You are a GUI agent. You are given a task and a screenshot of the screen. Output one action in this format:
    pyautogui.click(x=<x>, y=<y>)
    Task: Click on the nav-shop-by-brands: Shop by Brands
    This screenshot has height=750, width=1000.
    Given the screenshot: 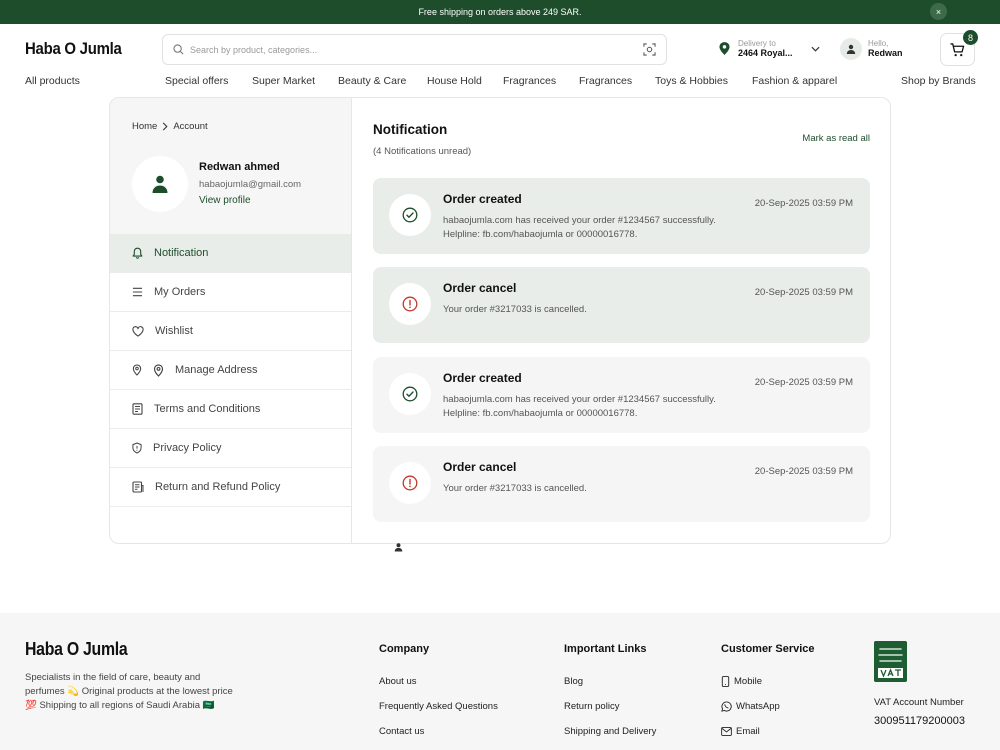 What is the action you would take?
    pyautogui.click(x=938, y=81)
    